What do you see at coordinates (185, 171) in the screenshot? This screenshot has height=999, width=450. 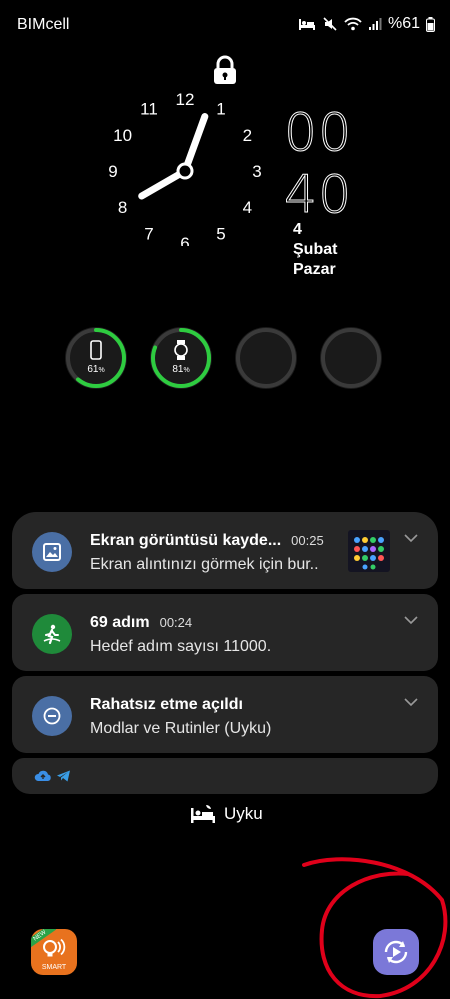 I see `clock-center` at bounding box center [185, 171].